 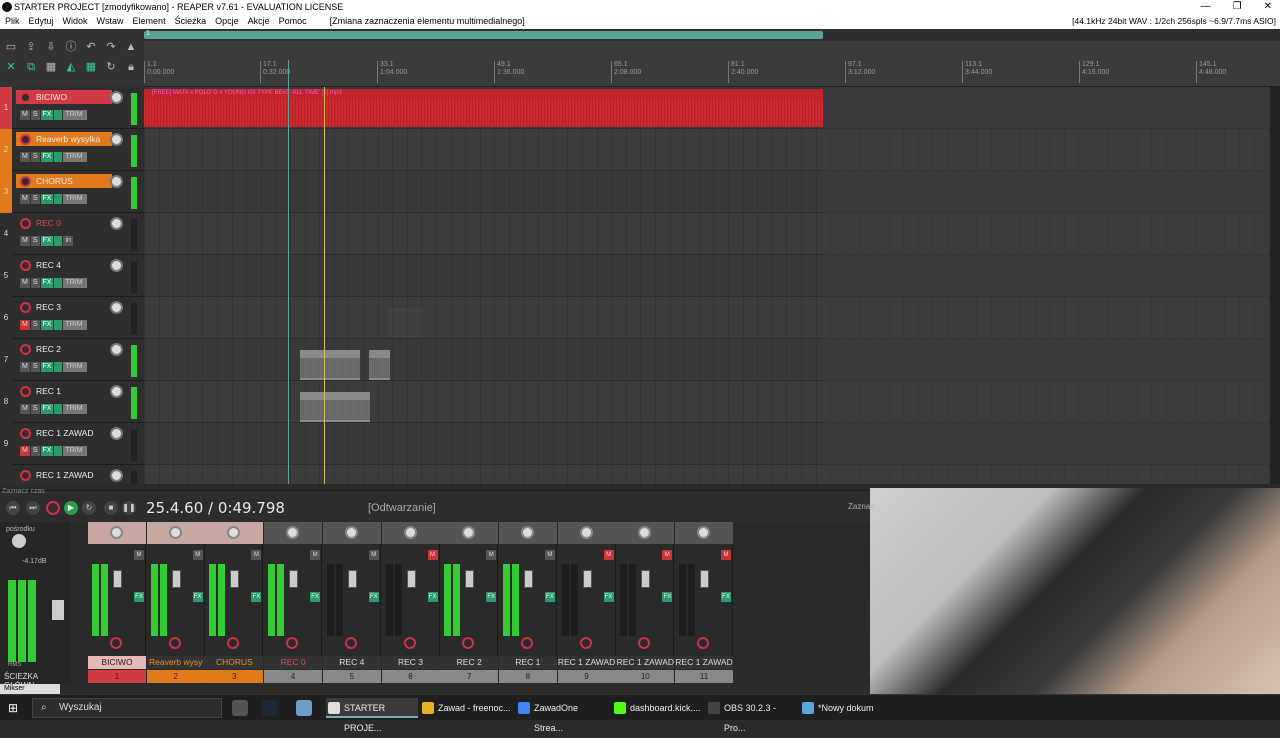 What do you see at coordinates (71, 67) in the screenshot?
I see `envelope-icon: ◭` at bounding box center [71, 67].